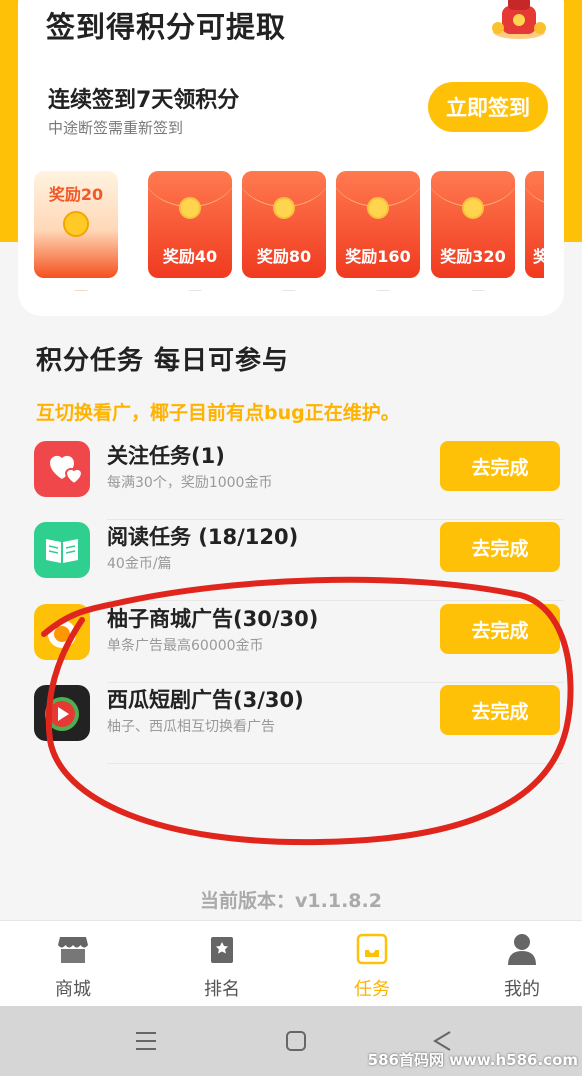  I want to click on mascot-icon, so click(519, 19).